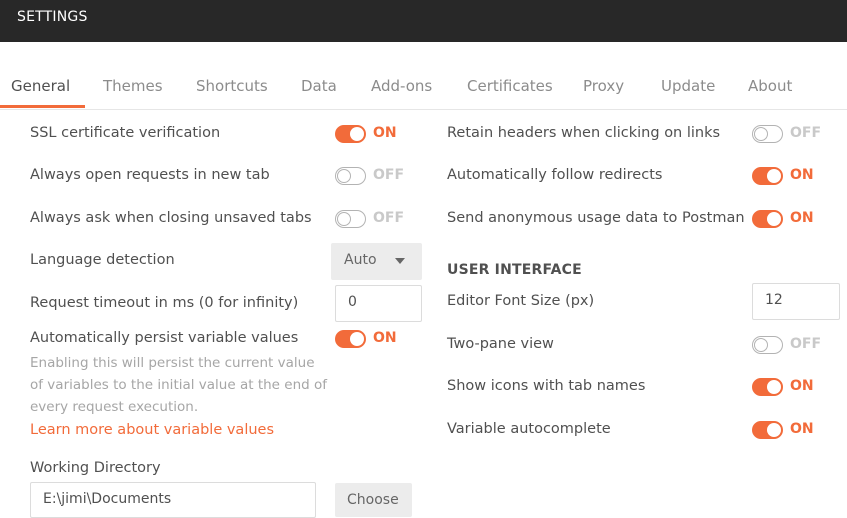  What do you see at coordinates (796, 301) in the screenshot?
I see `editor-font-size-input: 12` at bounding box center [796, 301].